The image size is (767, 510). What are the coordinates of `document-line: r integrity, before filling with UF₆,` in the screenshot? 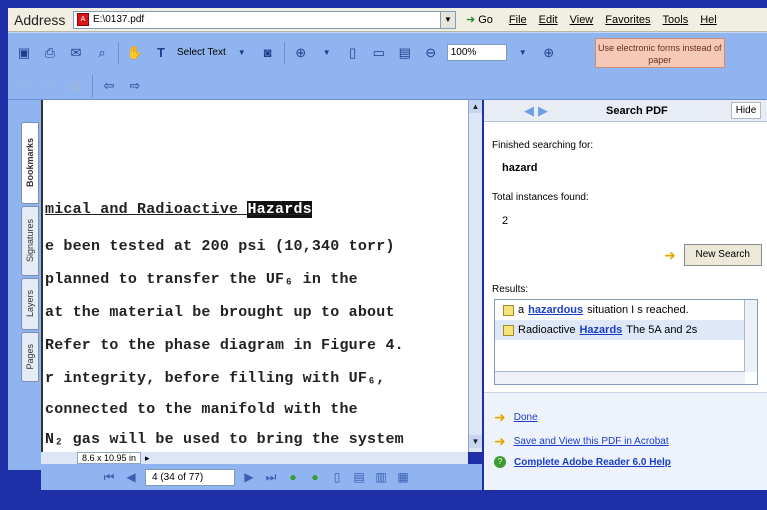 It's located at (215, 378).